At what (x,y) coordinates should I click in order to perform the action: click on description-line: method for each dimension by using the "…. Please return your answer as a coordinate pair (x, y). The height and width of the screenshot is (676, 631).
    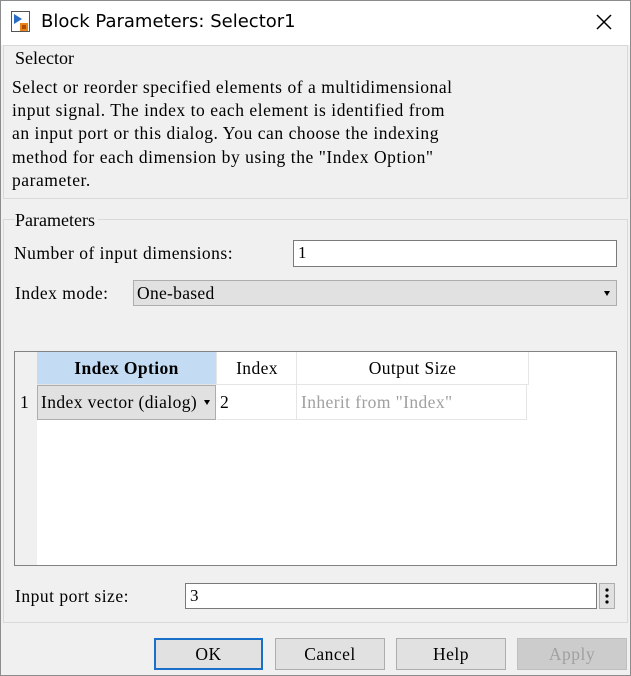
    Looking at the image, I should click on (223, 156).